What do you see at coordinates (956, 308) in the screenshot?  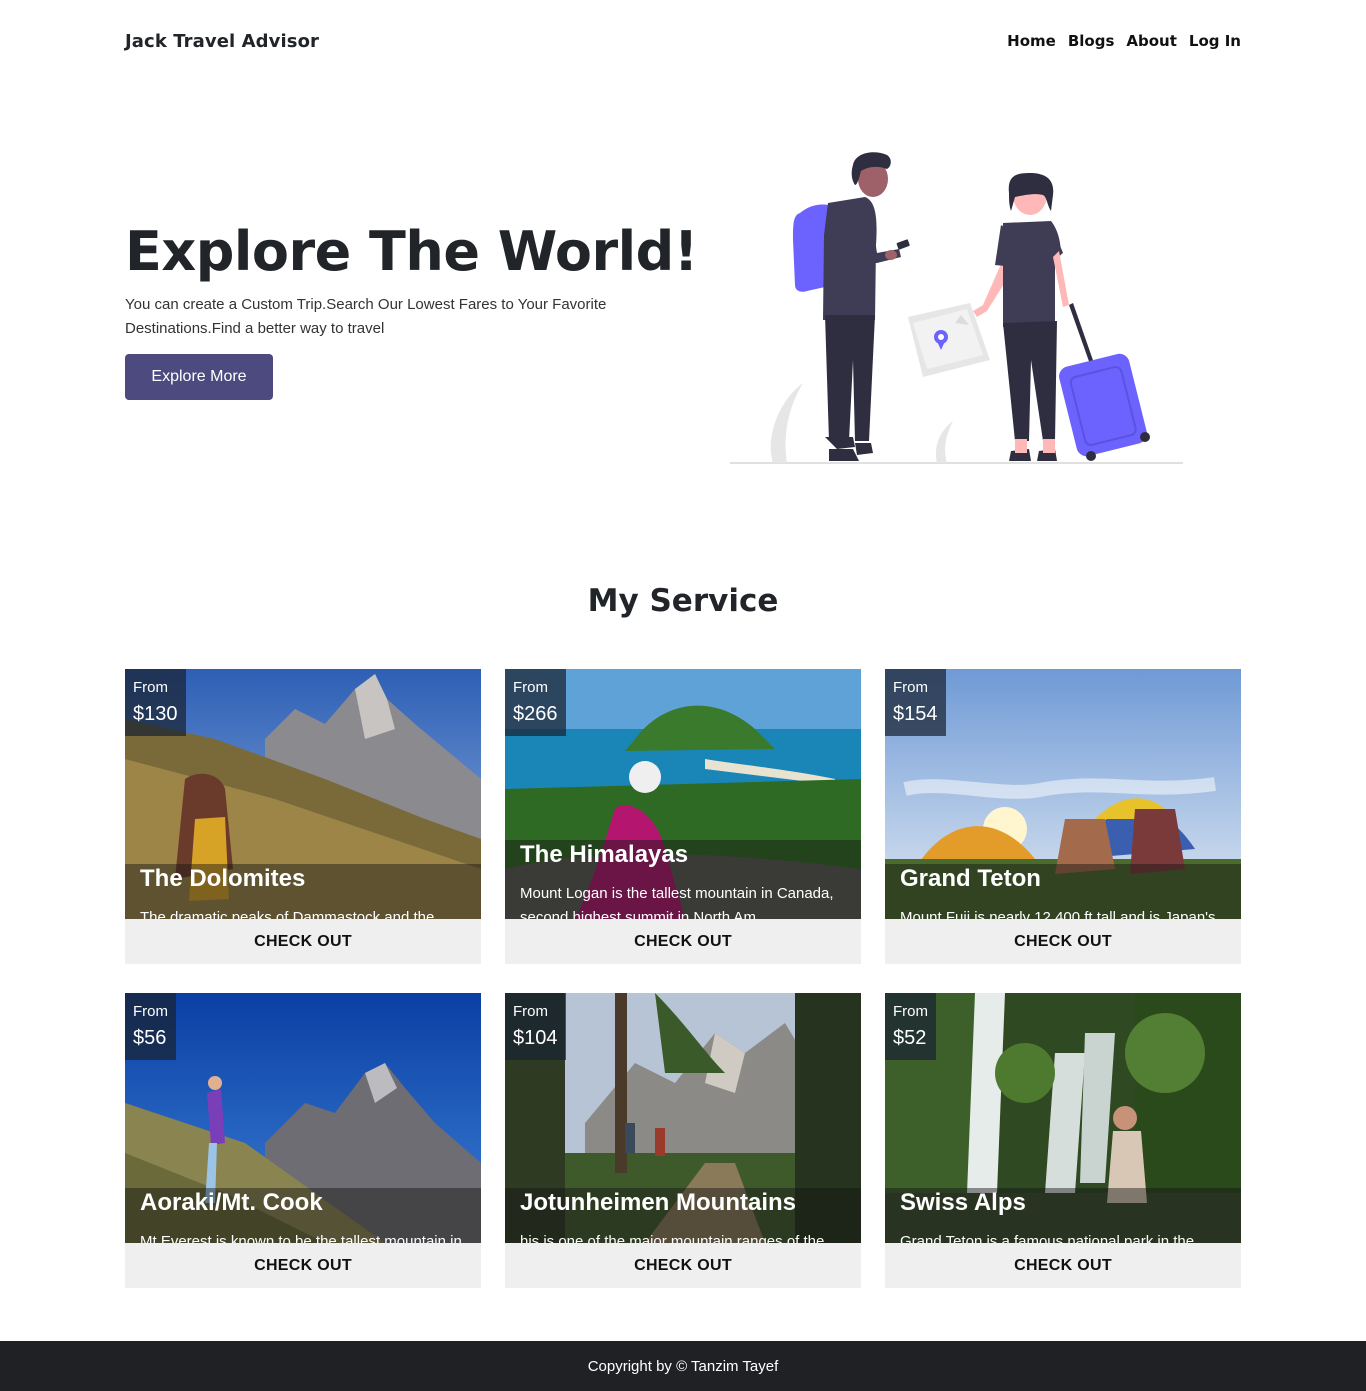 I see `travelers-illustration` at bounding box center [956, 308].